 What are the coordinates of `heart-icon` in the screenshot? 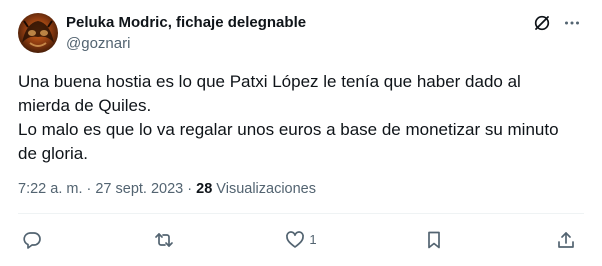 It's located at (295, 240).